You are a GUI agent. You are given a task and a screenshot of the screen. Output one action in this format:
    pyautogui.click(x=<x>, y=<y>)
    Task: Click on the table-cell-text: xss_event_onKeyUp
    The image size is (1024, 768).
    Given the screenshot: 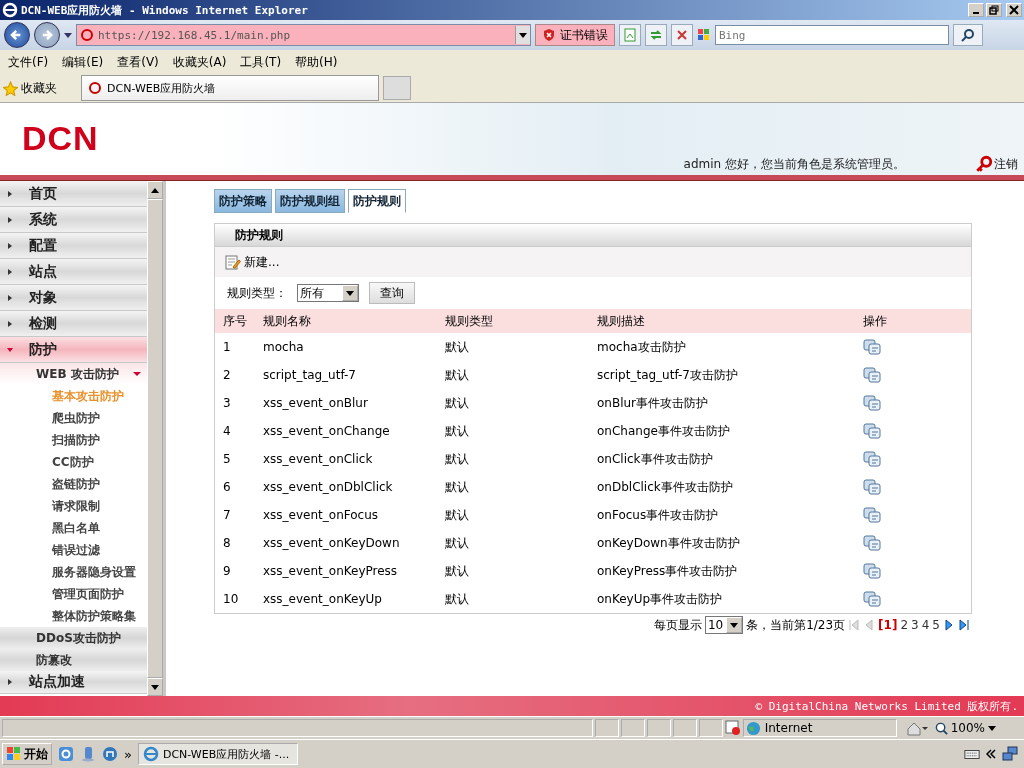 What is the action you would take?
    pyautogui.click(x=322, y=599)
    